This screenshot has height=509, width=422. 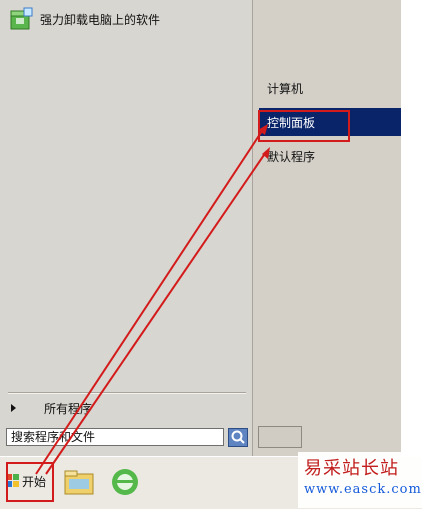 I want to click on uninstaller-icon, so click(x=21, y=19).